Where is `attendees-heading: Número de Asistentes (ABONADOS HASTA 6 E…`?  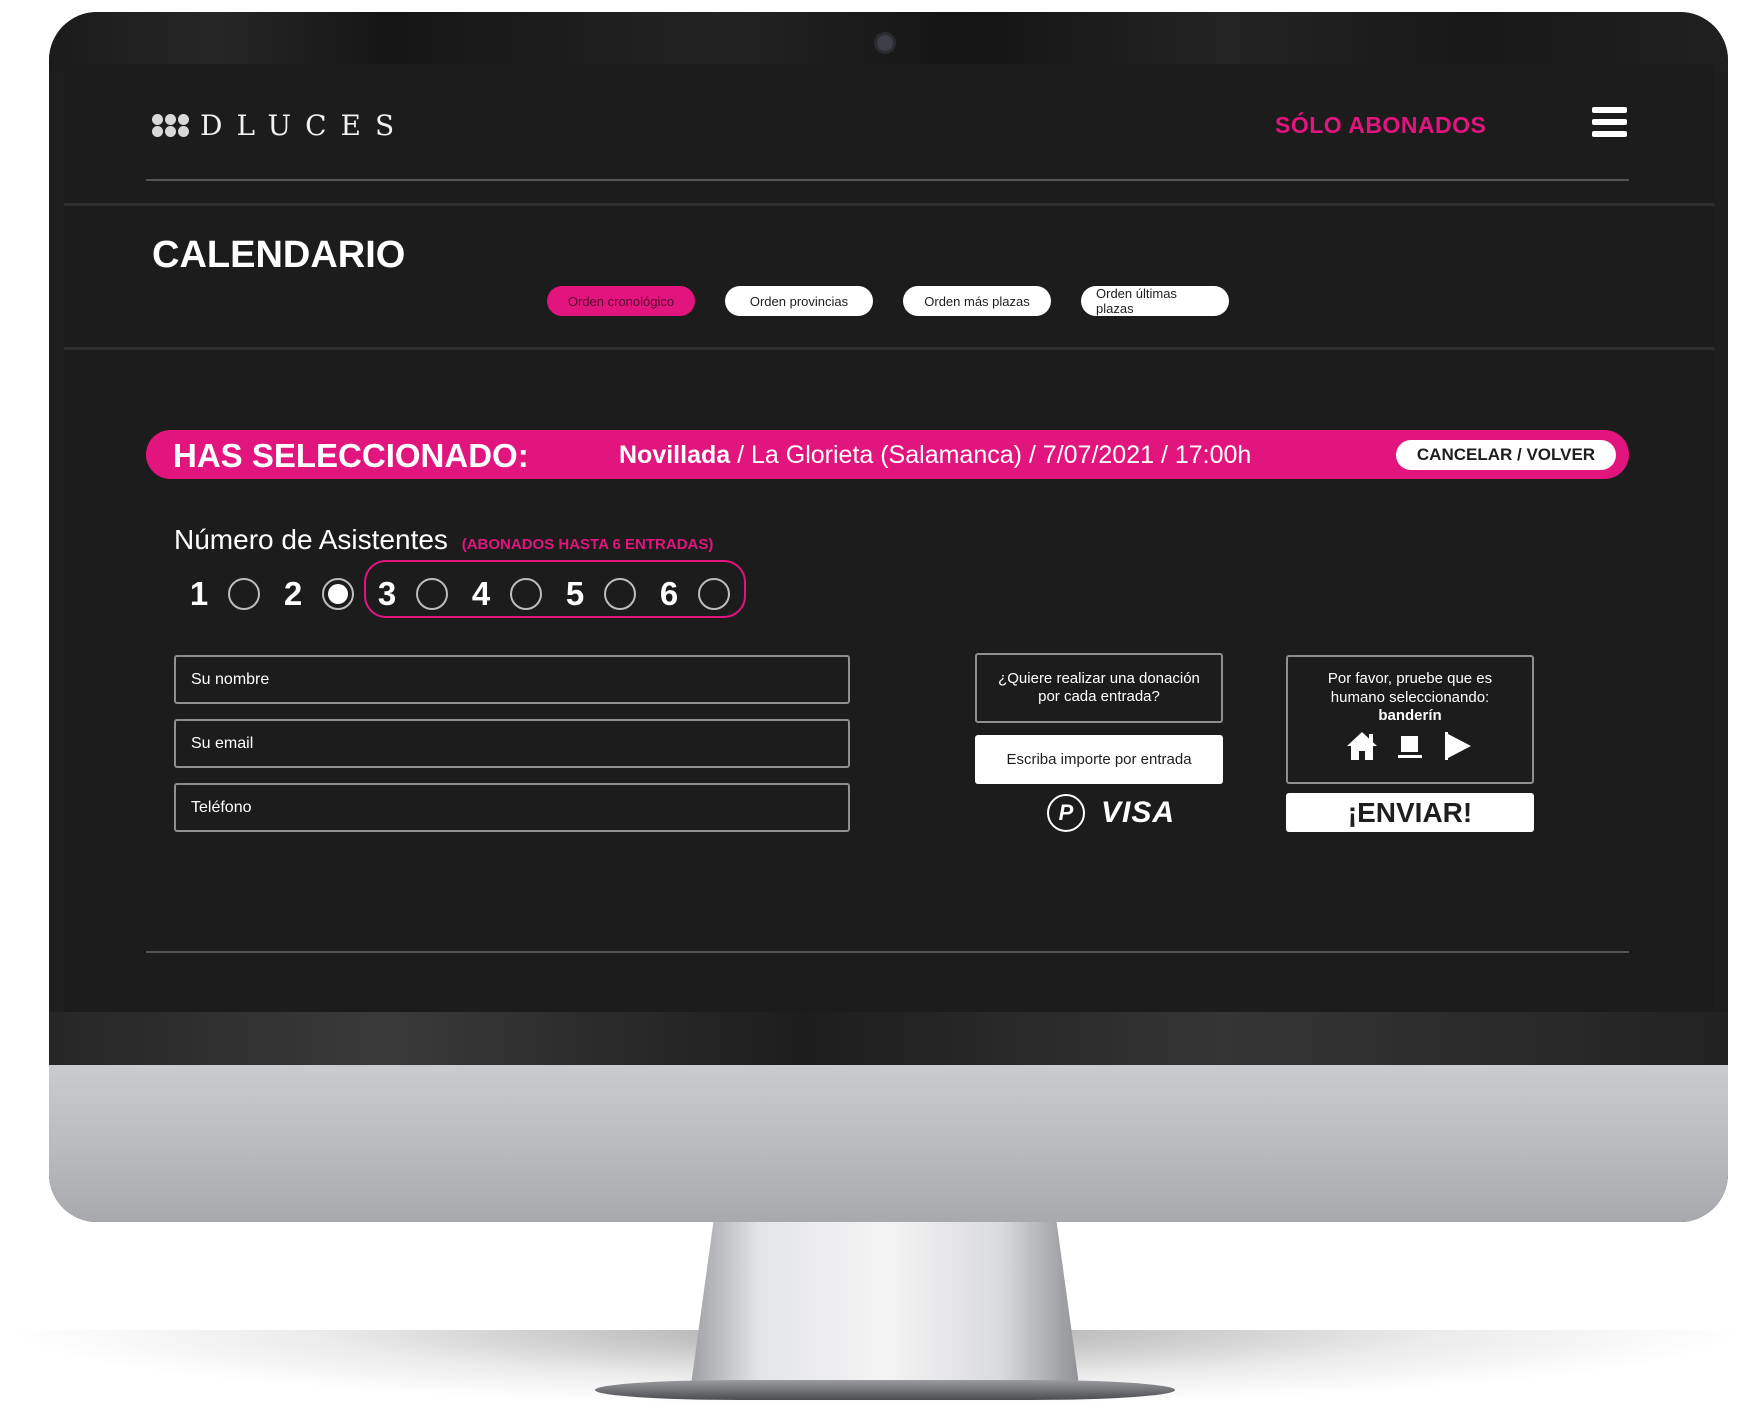 attendees-heading: Número de Asistentes (ABONADOS HASTA 6 E… is located at coordinates (443, 540).